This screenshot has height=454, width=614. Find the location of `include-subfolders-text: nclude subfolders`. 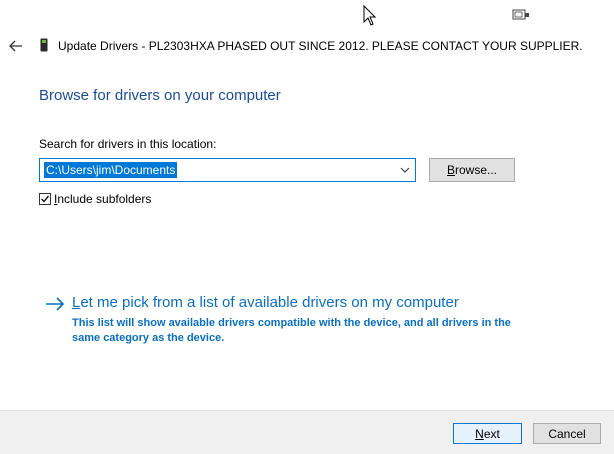

include-subfolders-text: nclude subfolders is located at coordinates (104, 199).